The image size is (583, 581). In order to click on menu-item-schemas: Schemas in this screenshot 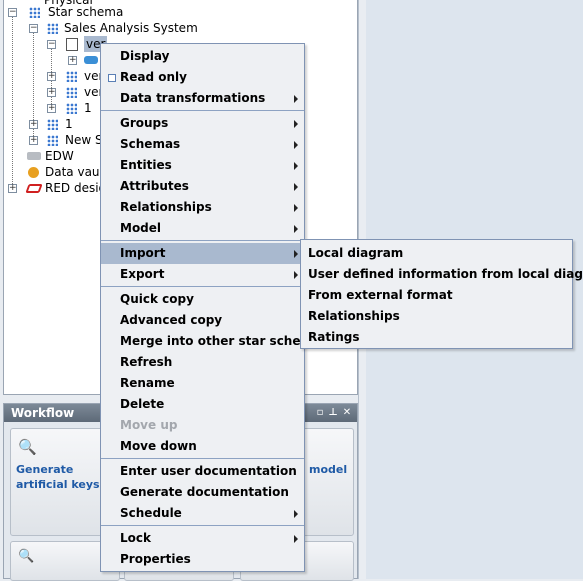, I will do `click(202, 144)`.